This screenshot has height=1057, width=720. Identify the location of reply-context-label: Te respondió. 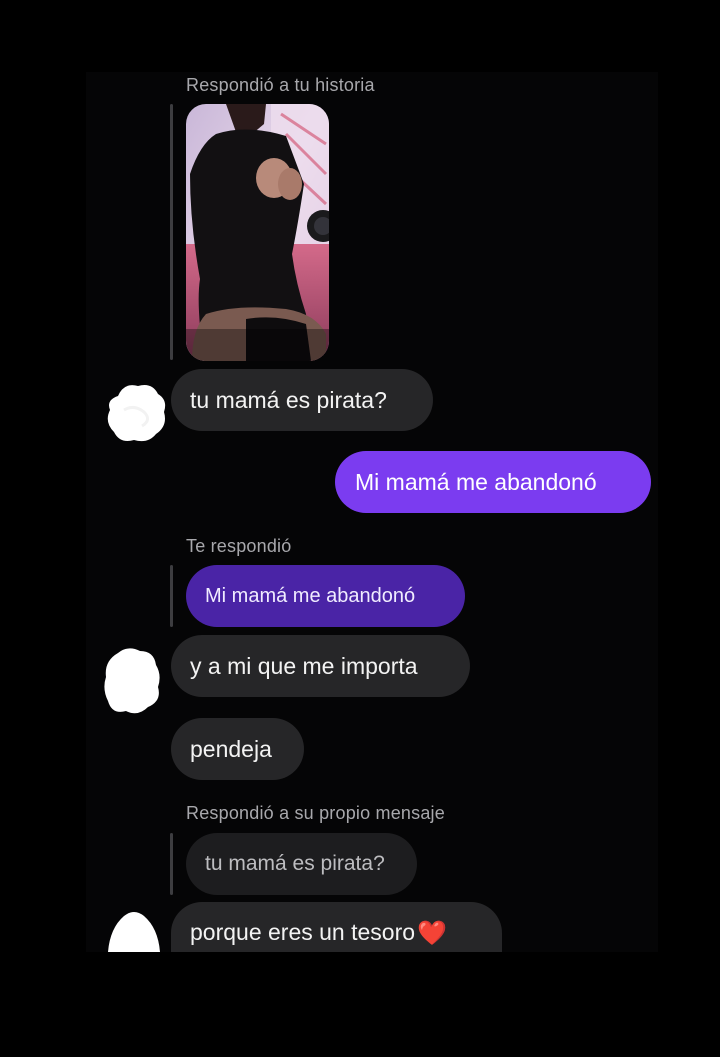
(239, 546).